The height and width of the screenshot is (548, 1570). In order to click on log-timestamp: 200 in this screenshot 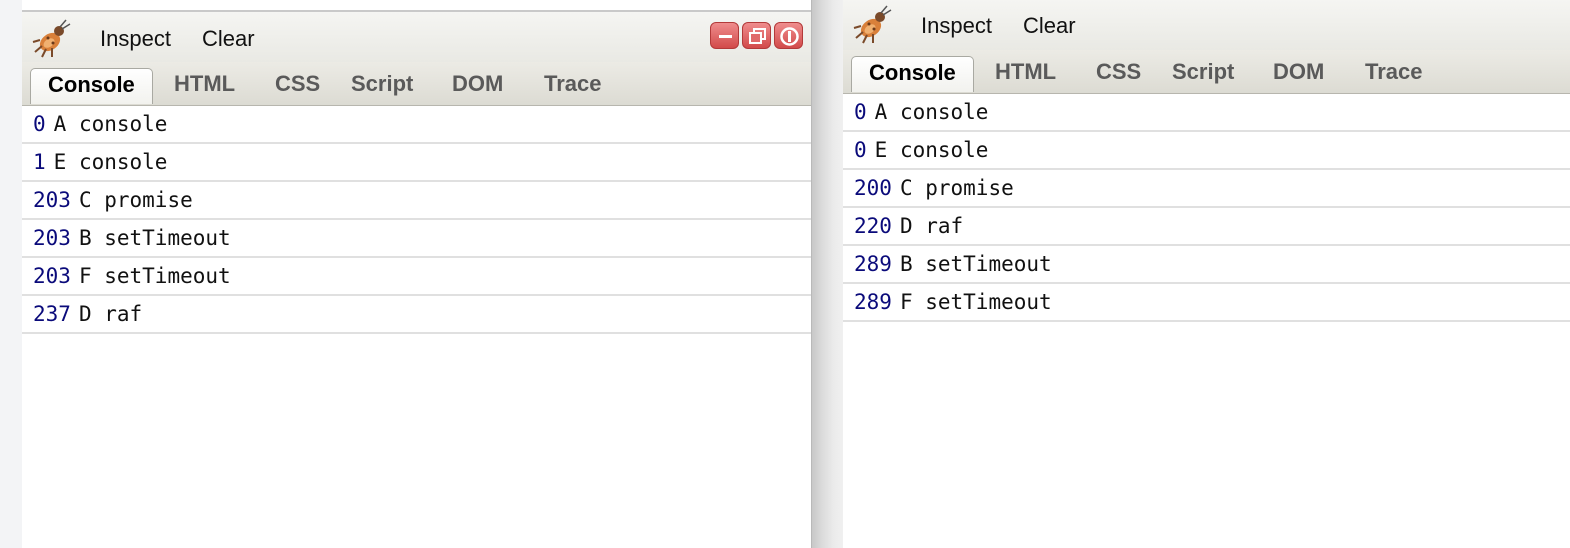, I will do `click(873, 188)`.